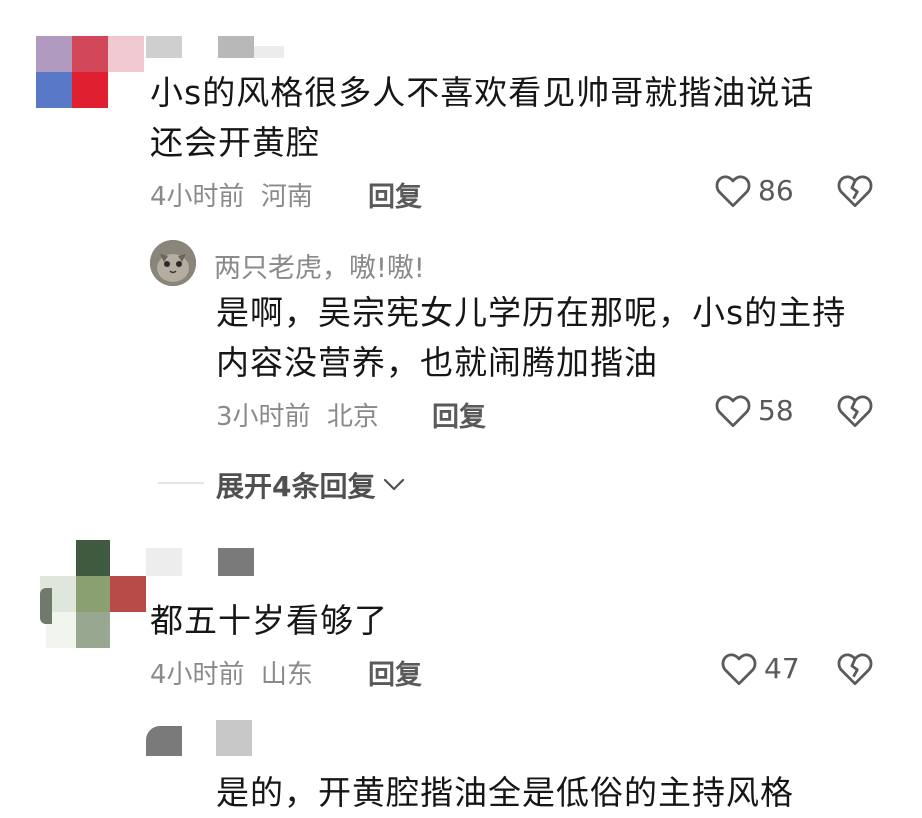 This screenshot has height=818, width=922. What do you see at coordinates (437, 362) in the screenshot?
I see `reply-text-line: 内容没营养，也就闹腾加揩油` at bounding box center [437, 362].